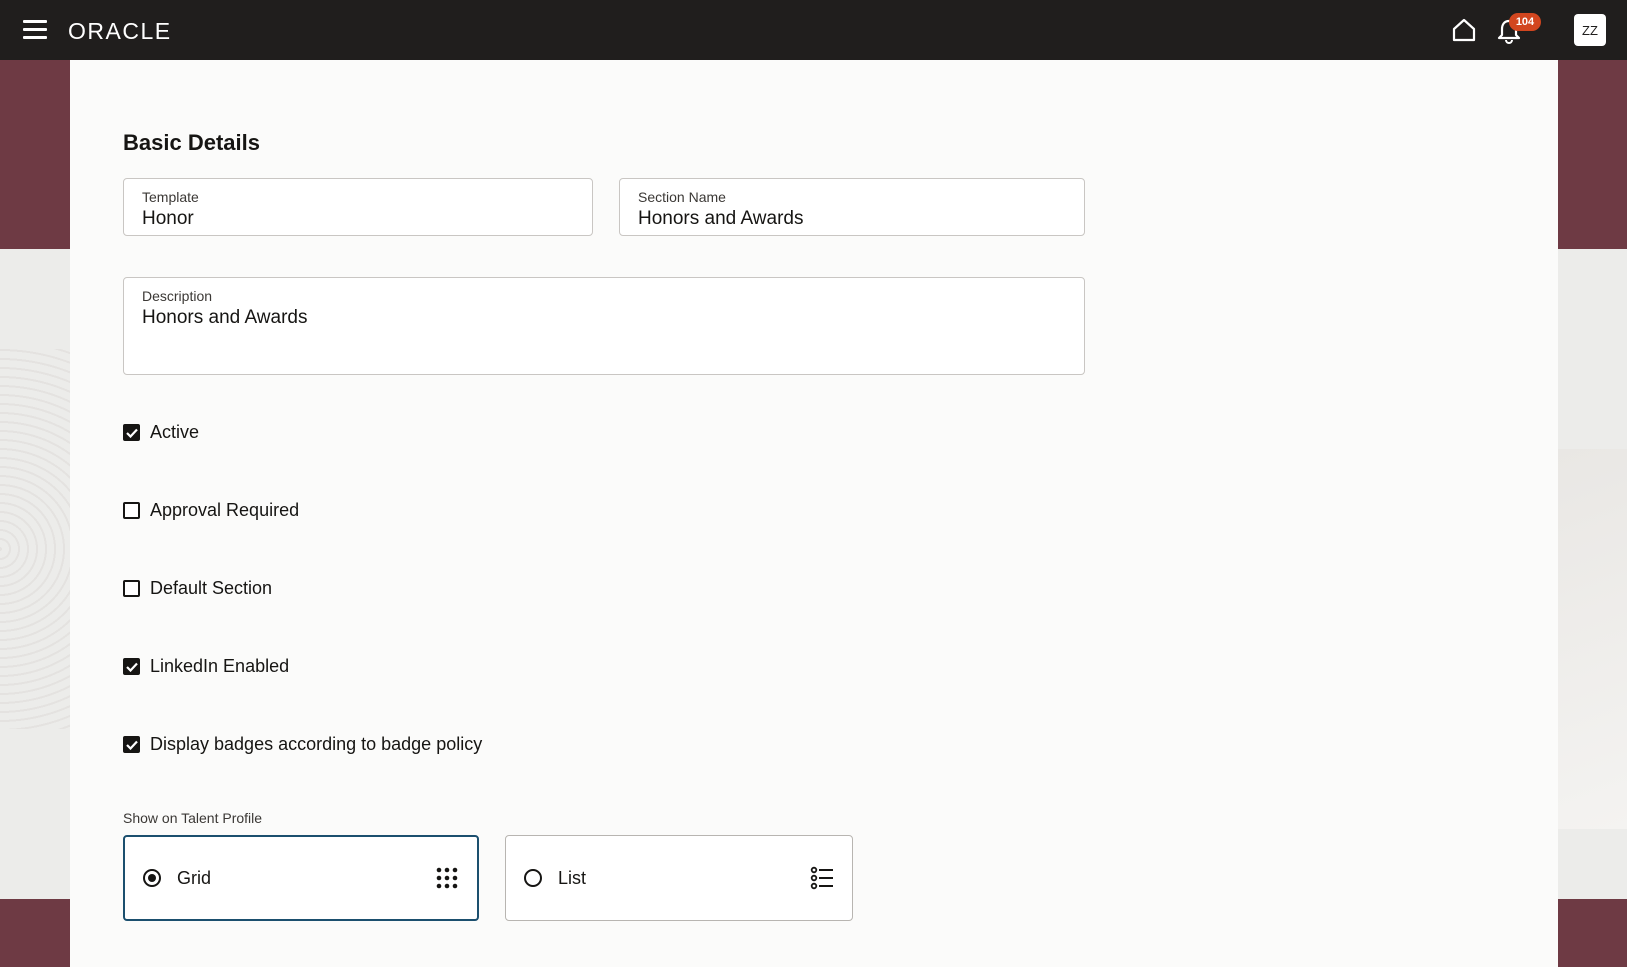  I want to click on description-field: Description Honors and Awards, so click(604, 326).